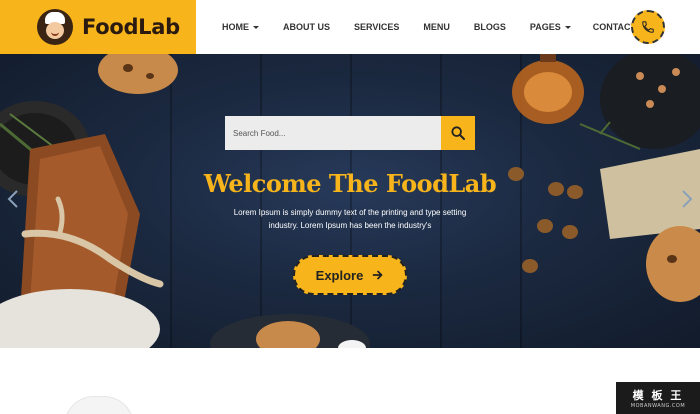 Image resolution: width=700 pixels, height=414 pixels. I want to click on phone-icon, so click(648, 27).